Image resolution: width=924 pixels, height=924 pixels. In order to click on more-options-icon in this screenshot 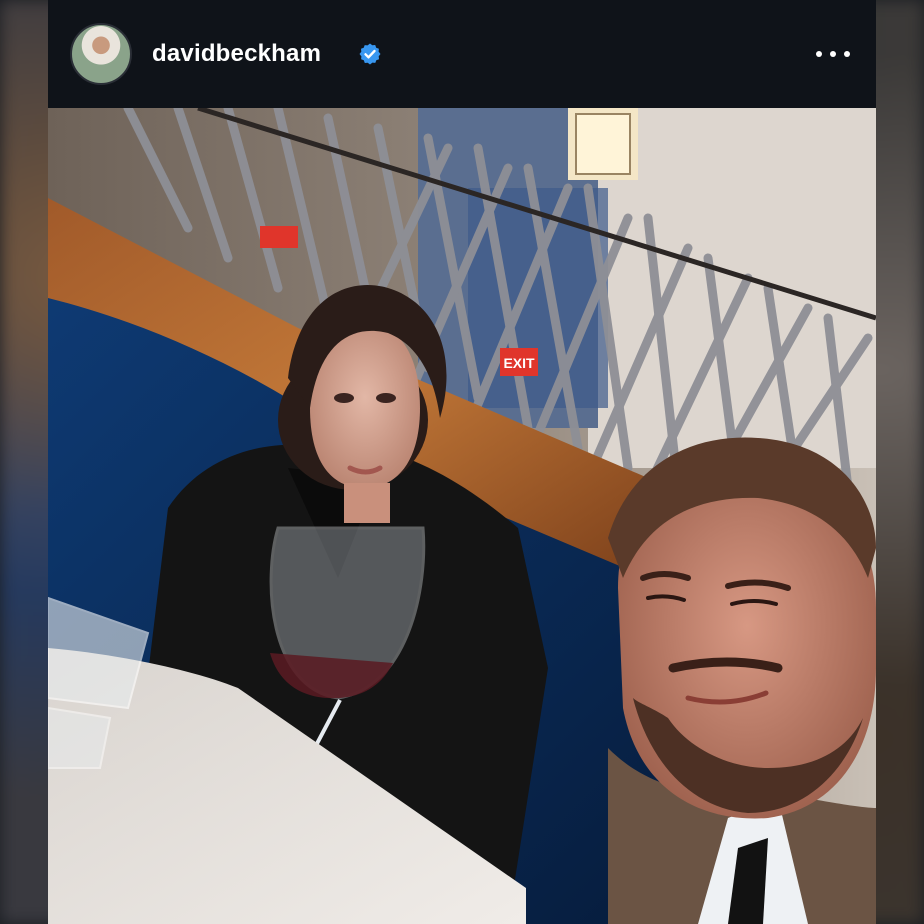, I will do `click(833, 54)`.